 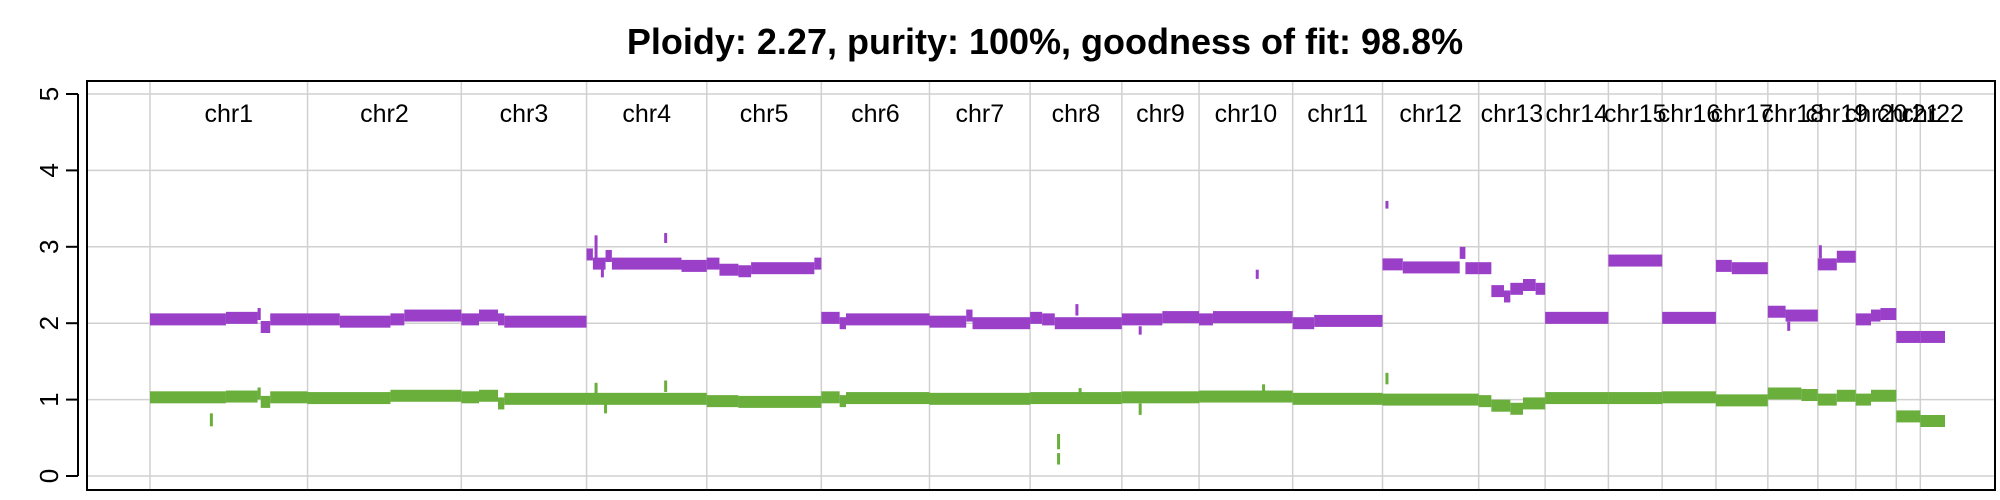 I want to click on y-tick-label: 4, so click(x=49, y=170).